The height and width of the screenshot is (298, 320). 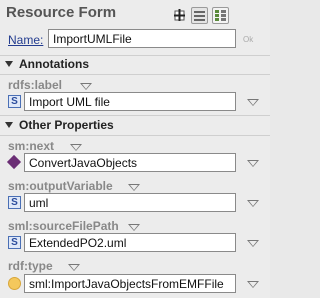 I want to click on name-field: ImportUMLFile, so click(x=142, y=38).